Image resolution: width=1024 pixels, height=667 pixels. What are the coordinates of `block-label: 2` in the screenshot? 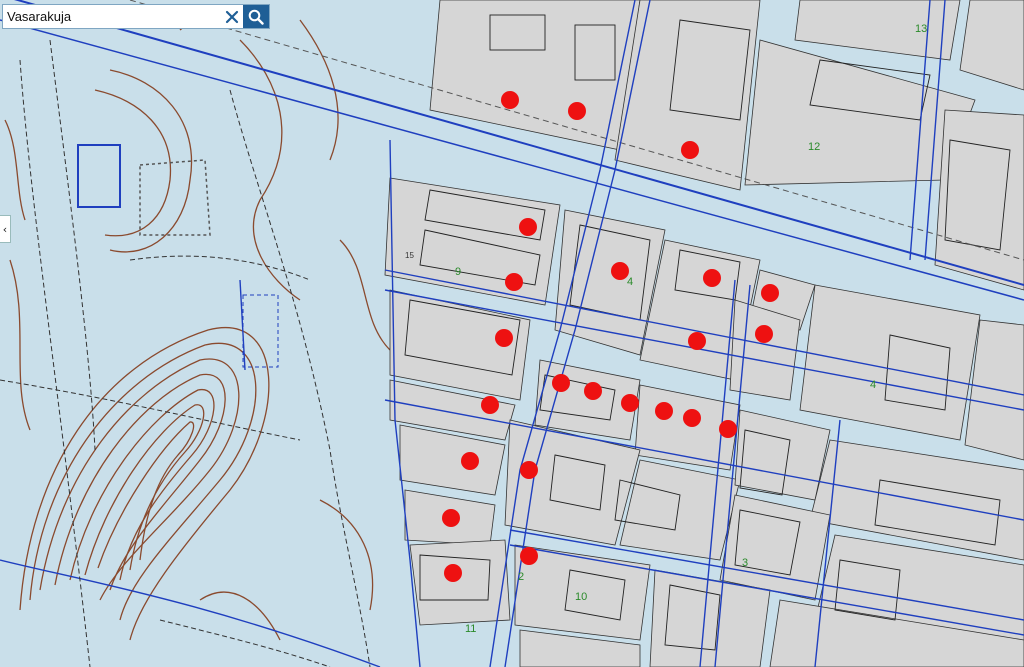 It's located at (521, 577).